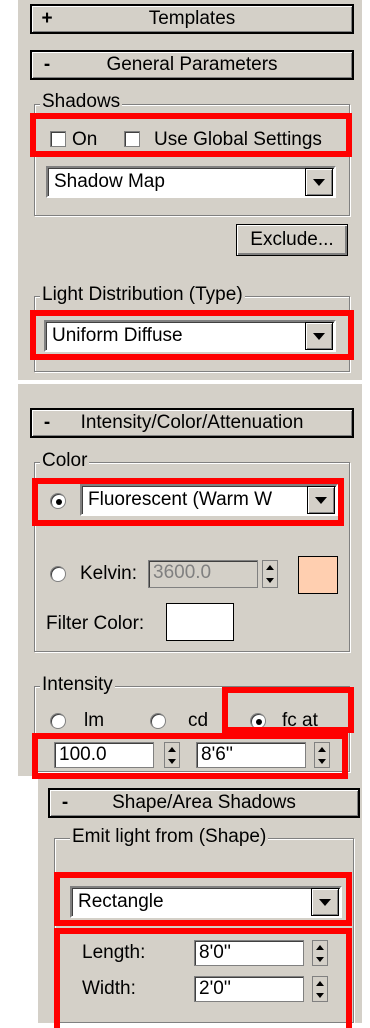  What do you see at coordinates (203, 574) in the screenshot?
I see `kelvin-input: 3600.0` at bounding box center [203, 574].